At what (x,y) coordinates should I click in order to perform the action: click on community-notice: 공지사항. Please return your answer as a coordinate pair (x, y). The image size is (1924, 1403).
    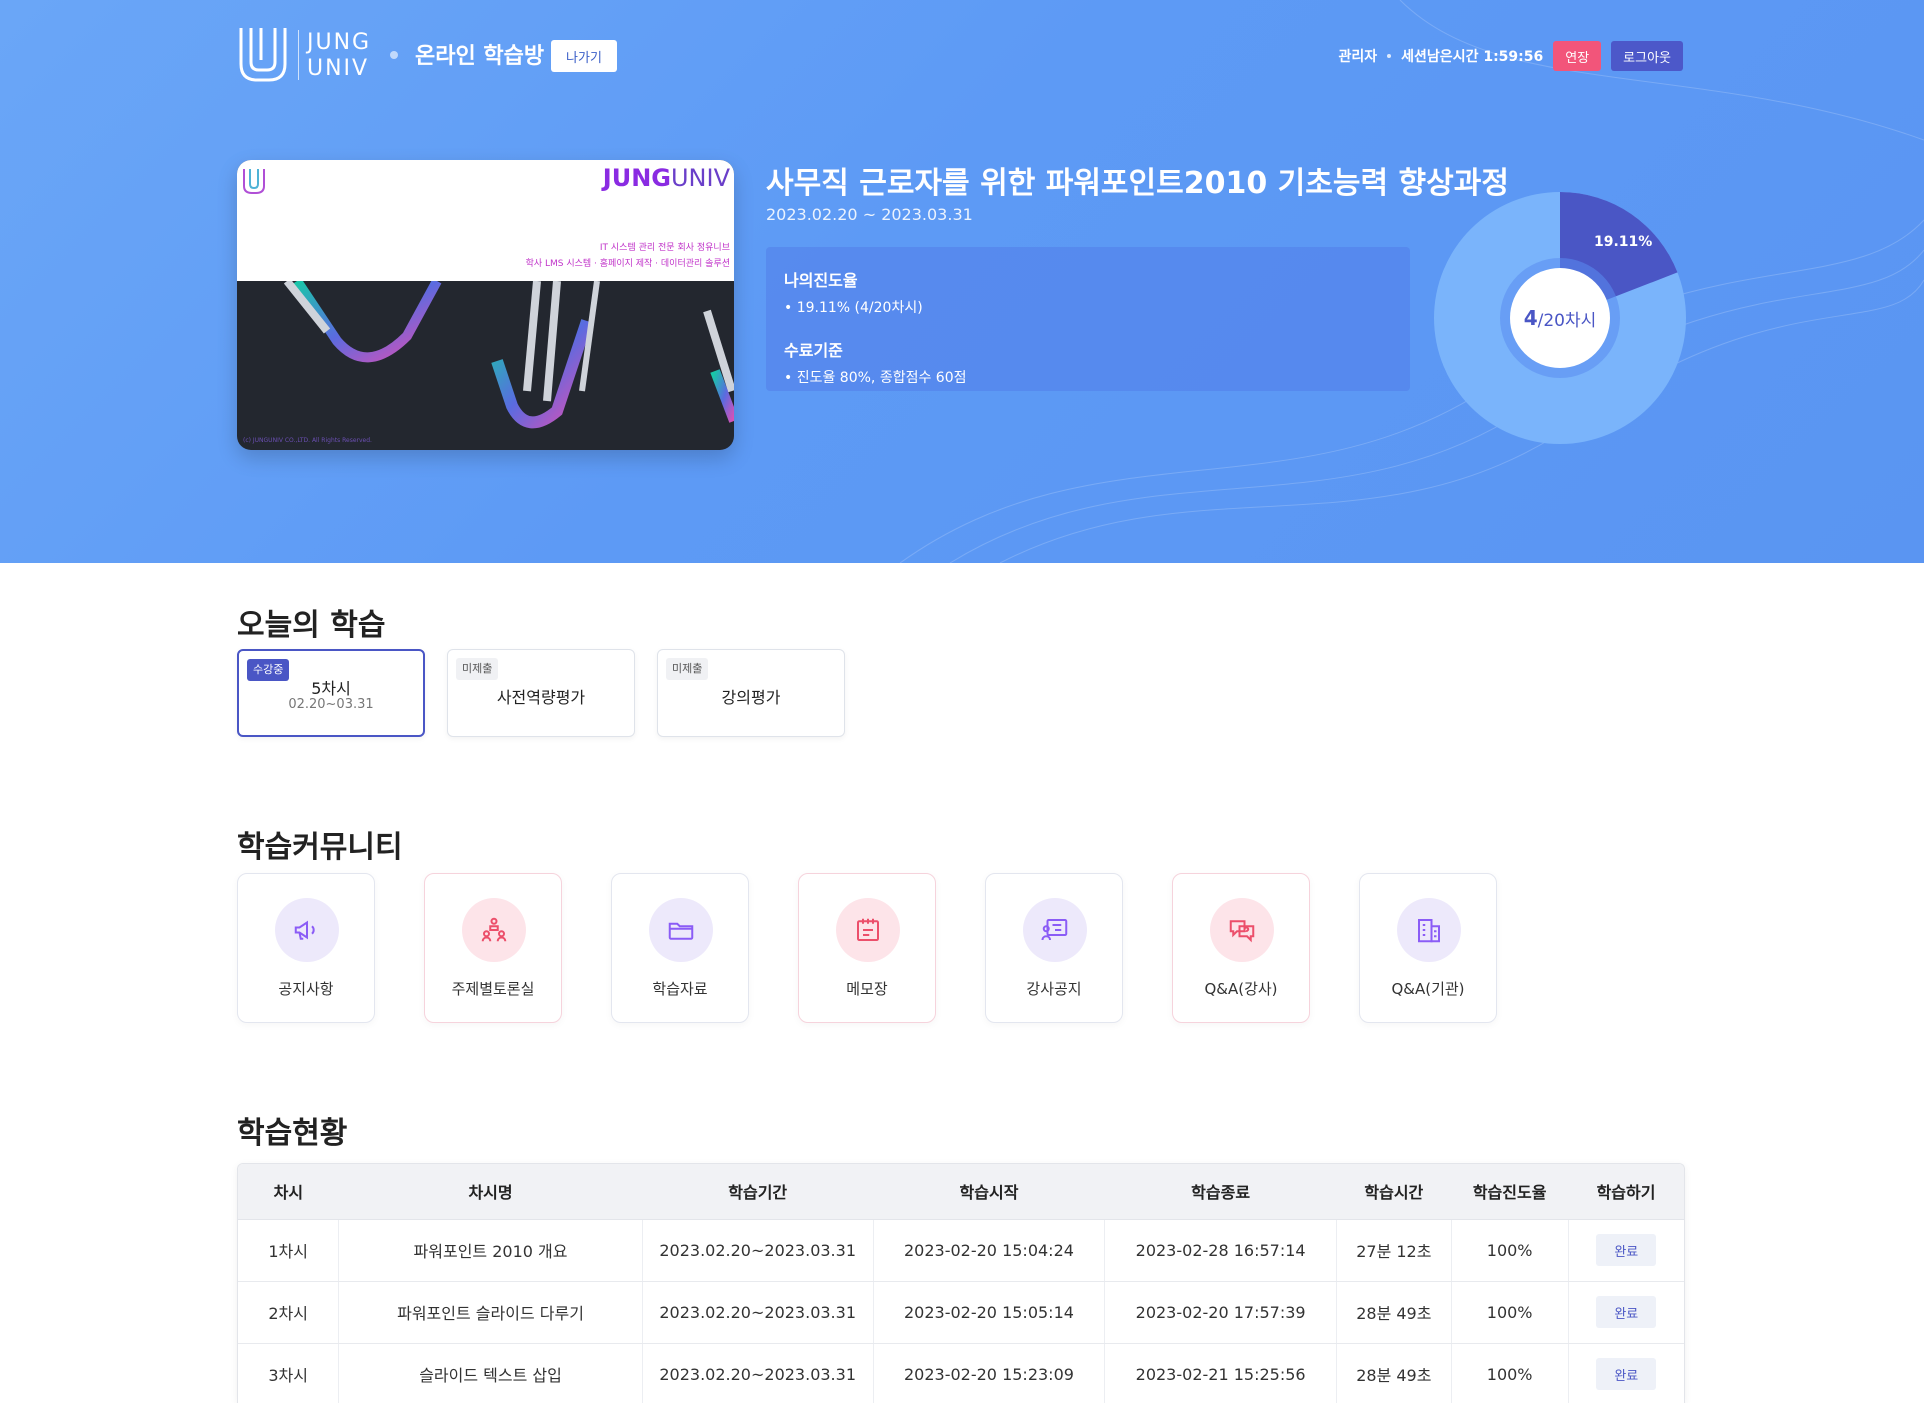
    Looking at the image, I should click on (306, 948).